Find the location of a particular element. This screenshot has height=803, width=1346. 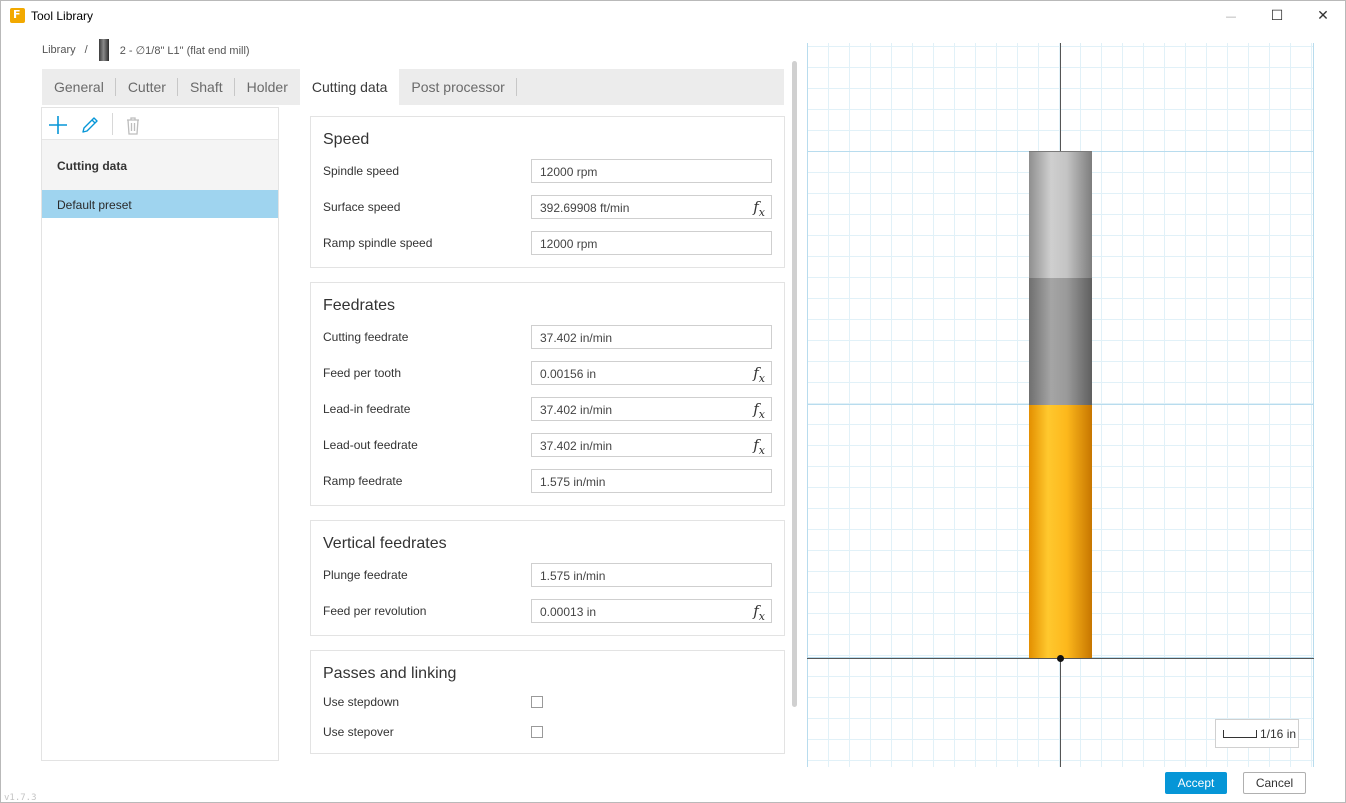

section-title: Feedrates is located at coordinates (359, 305).